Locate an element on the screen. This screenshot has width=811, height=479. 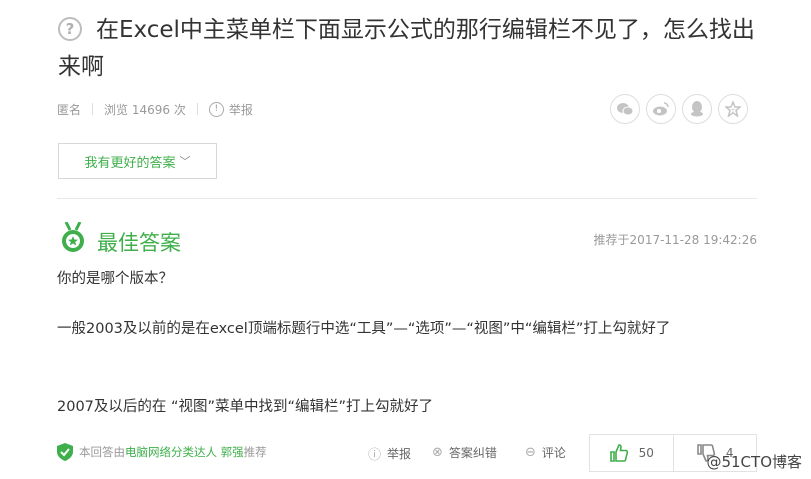
shield-check-icon is located at coordinates (65, 452).